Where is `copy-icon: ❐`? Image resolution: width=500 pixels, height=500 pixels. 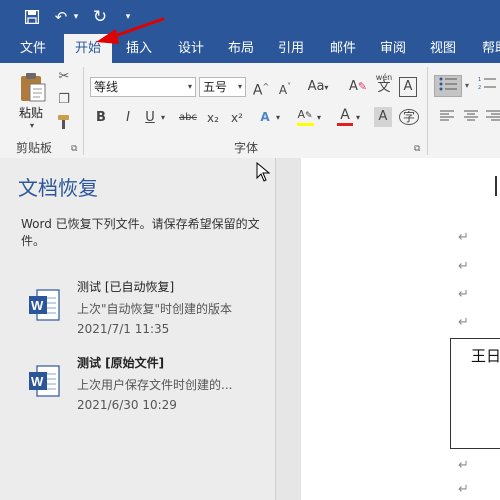
copy-icon: ❐ is located at coordinates (64, 100).